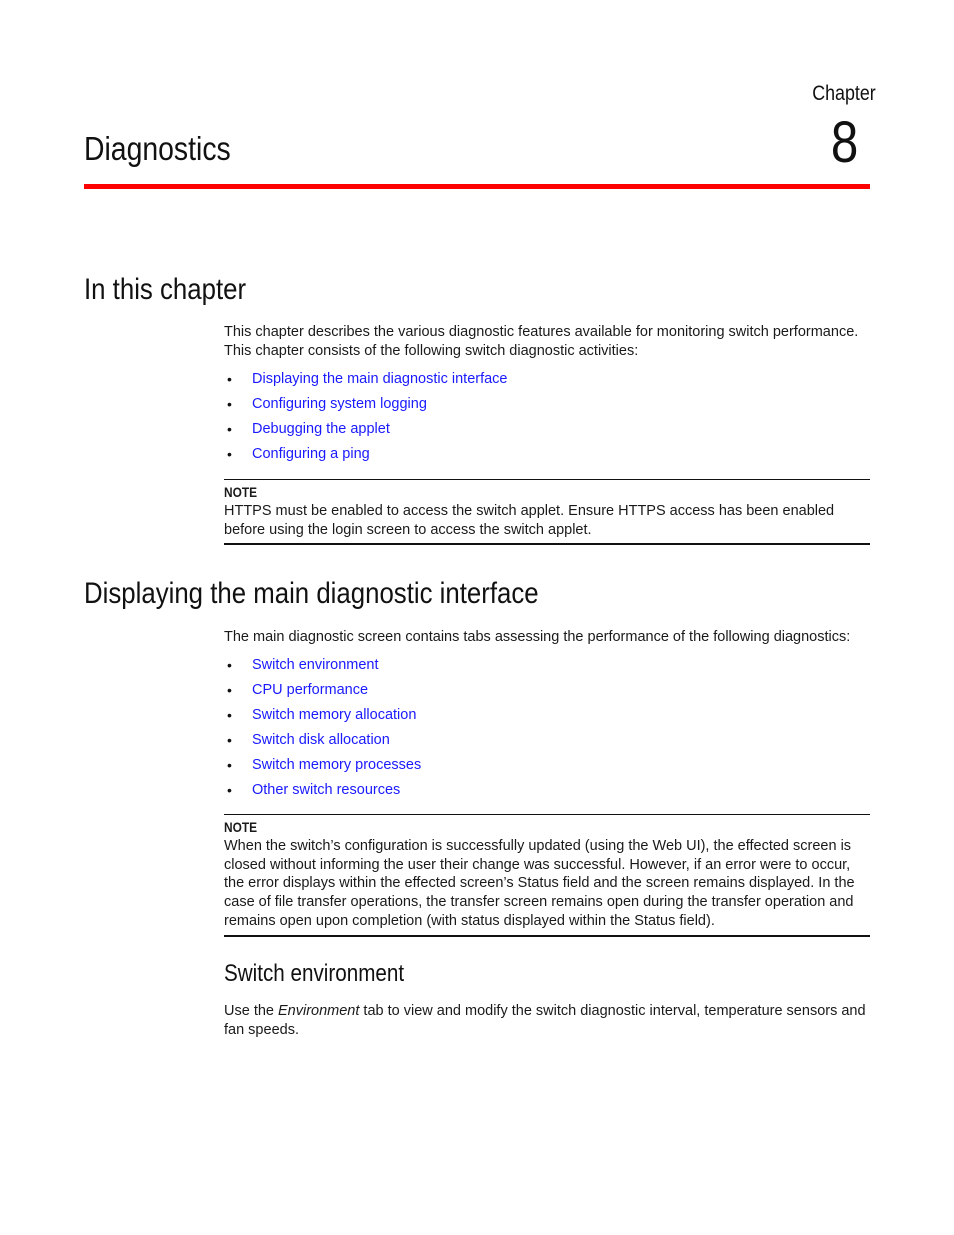  I want to click on chapter-title: Diagnostics, so click(157, 148).